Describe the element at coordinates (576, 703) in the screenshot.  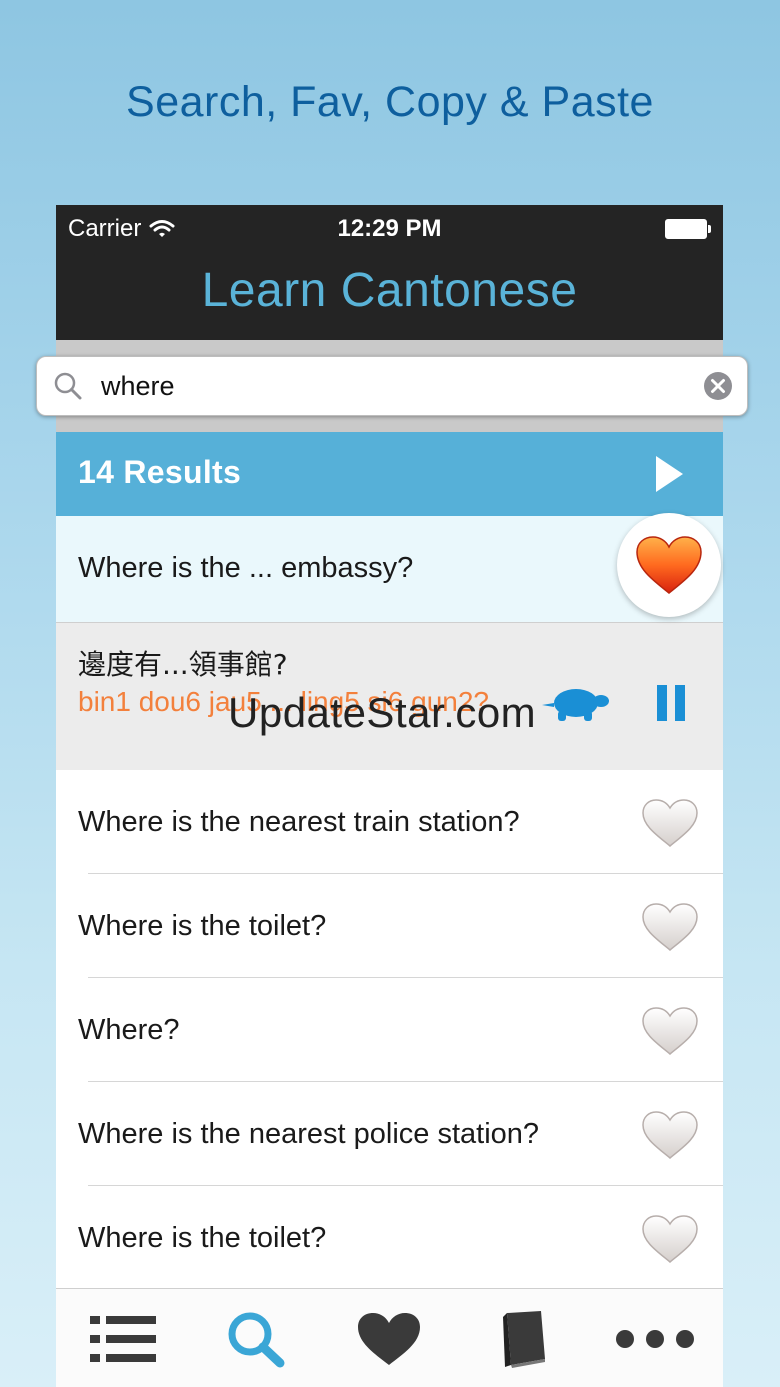
I see `turtle-icon` at that location.